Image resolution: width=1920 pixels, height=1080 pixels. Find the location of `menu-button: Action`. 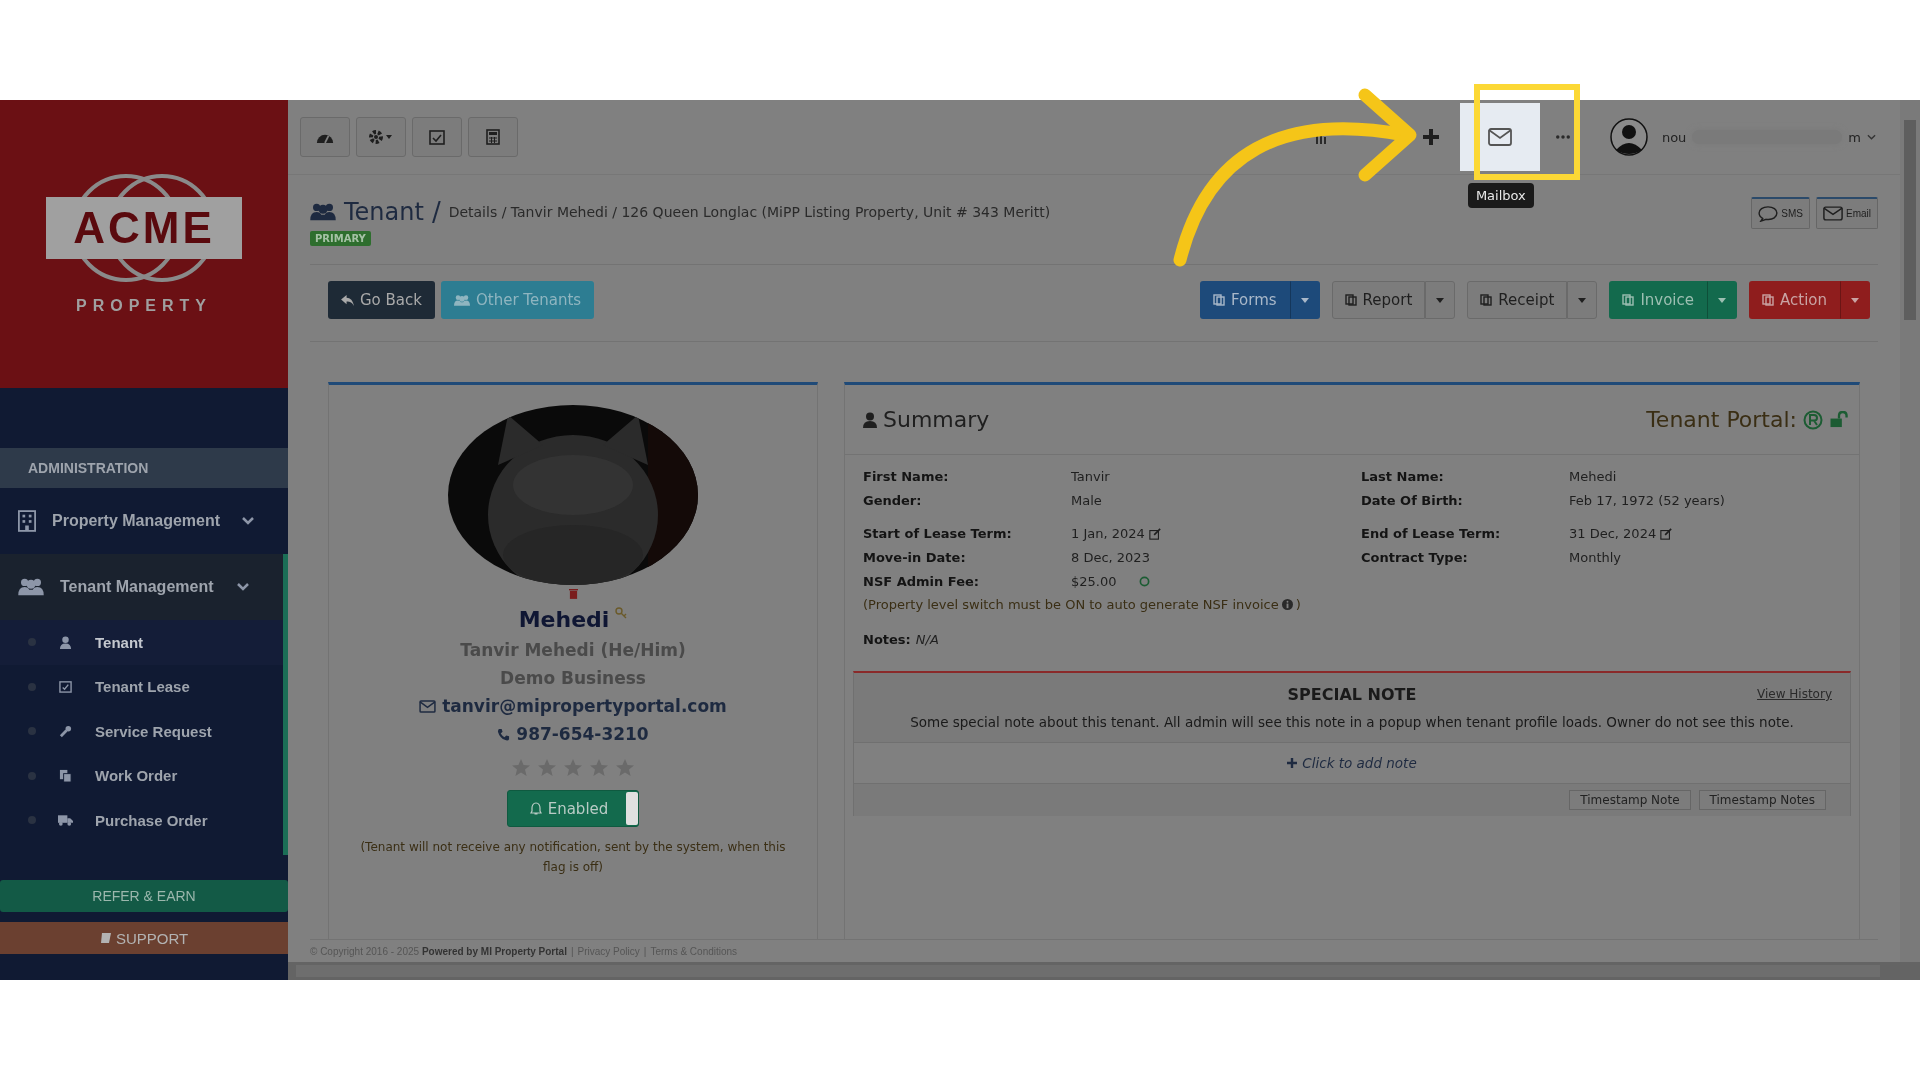

menu-button: Action is located at coordinates (1794, 300).